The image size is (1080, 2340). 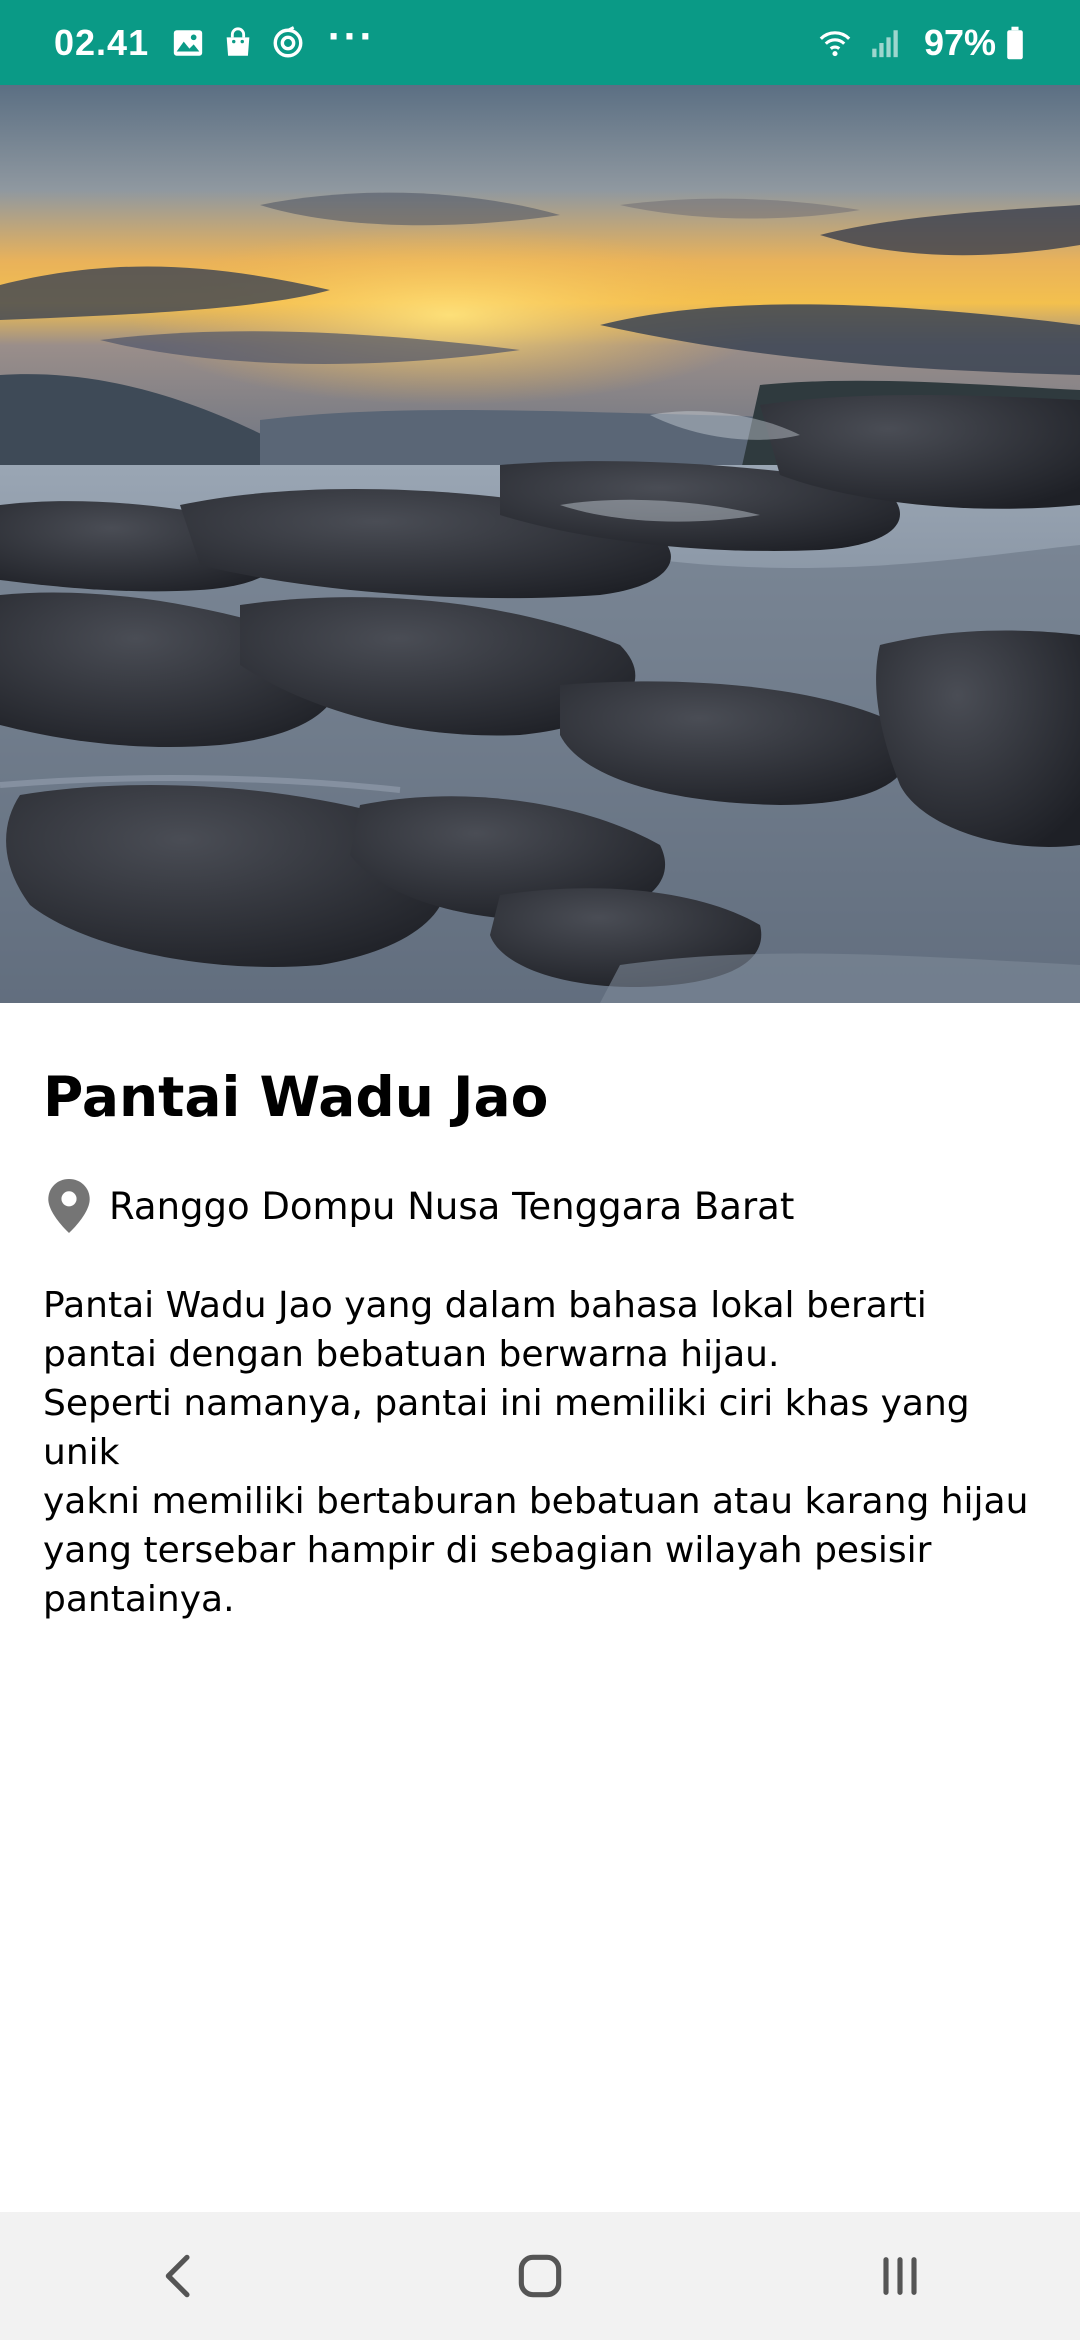 I want to click on back-button, so click(x=180, y=2276).